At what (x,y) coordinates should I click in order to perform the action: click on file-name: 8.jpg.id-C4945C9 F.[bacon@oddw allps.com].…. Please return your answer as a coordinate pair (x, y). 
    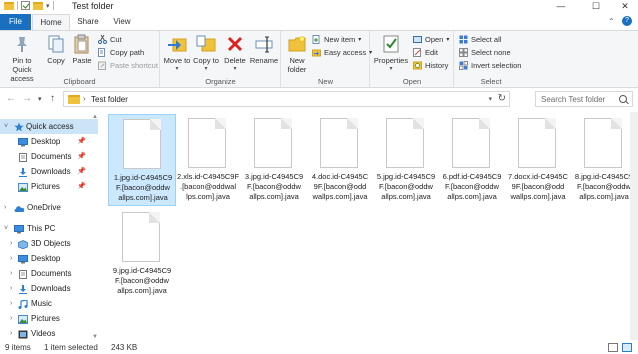
    Looking at the image, I should click on (604, 187).